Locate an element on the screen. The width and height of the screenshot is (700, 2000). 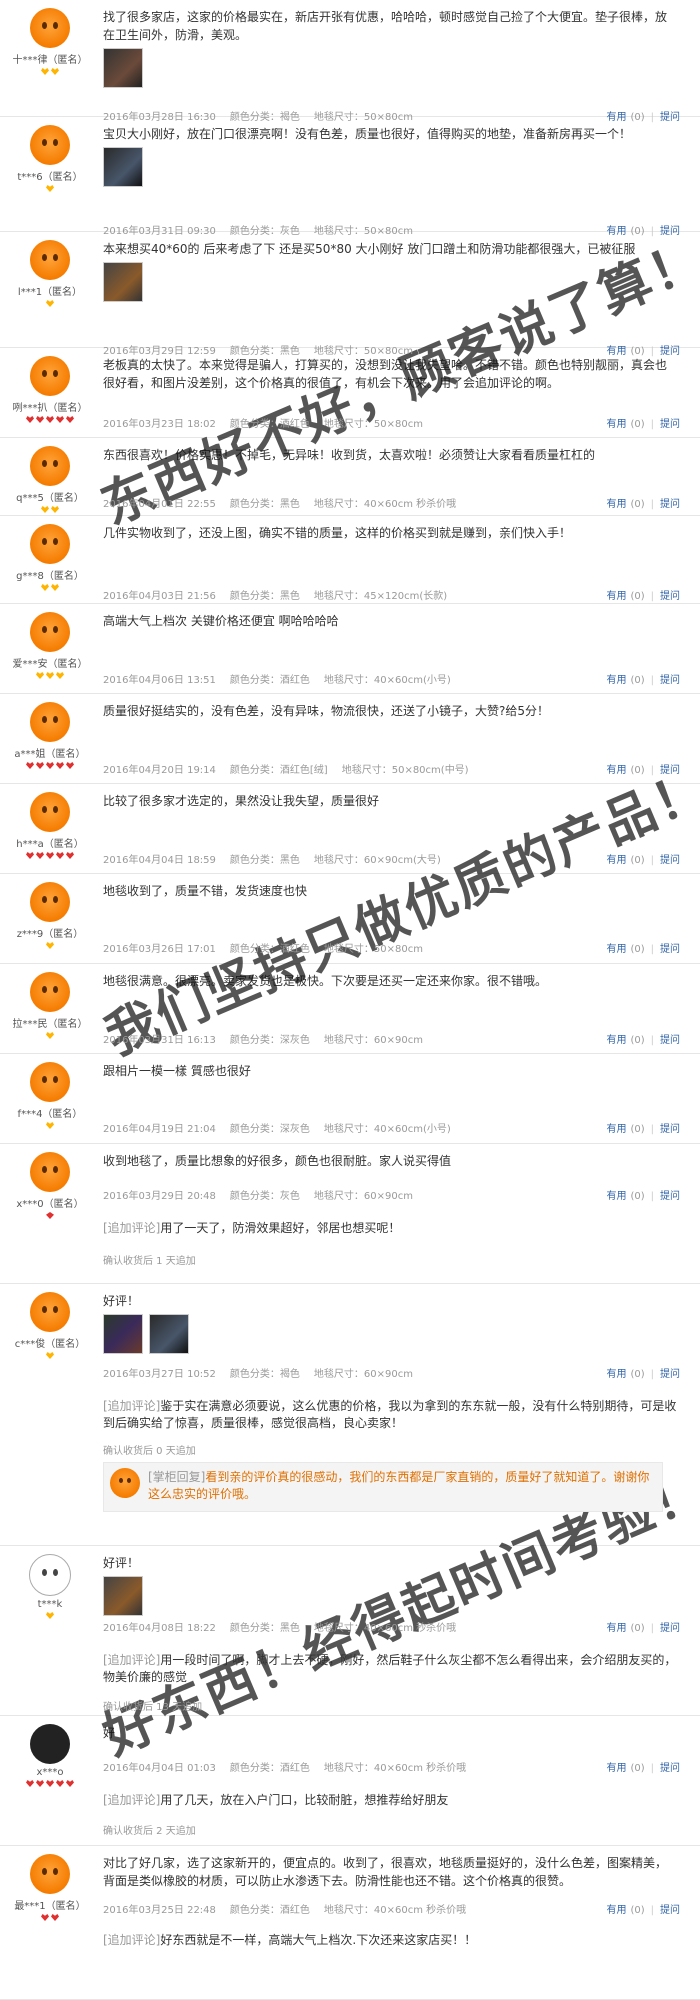
size-value: 40×60cm 秒杀价哦 is located at coordinates (410, 1628).